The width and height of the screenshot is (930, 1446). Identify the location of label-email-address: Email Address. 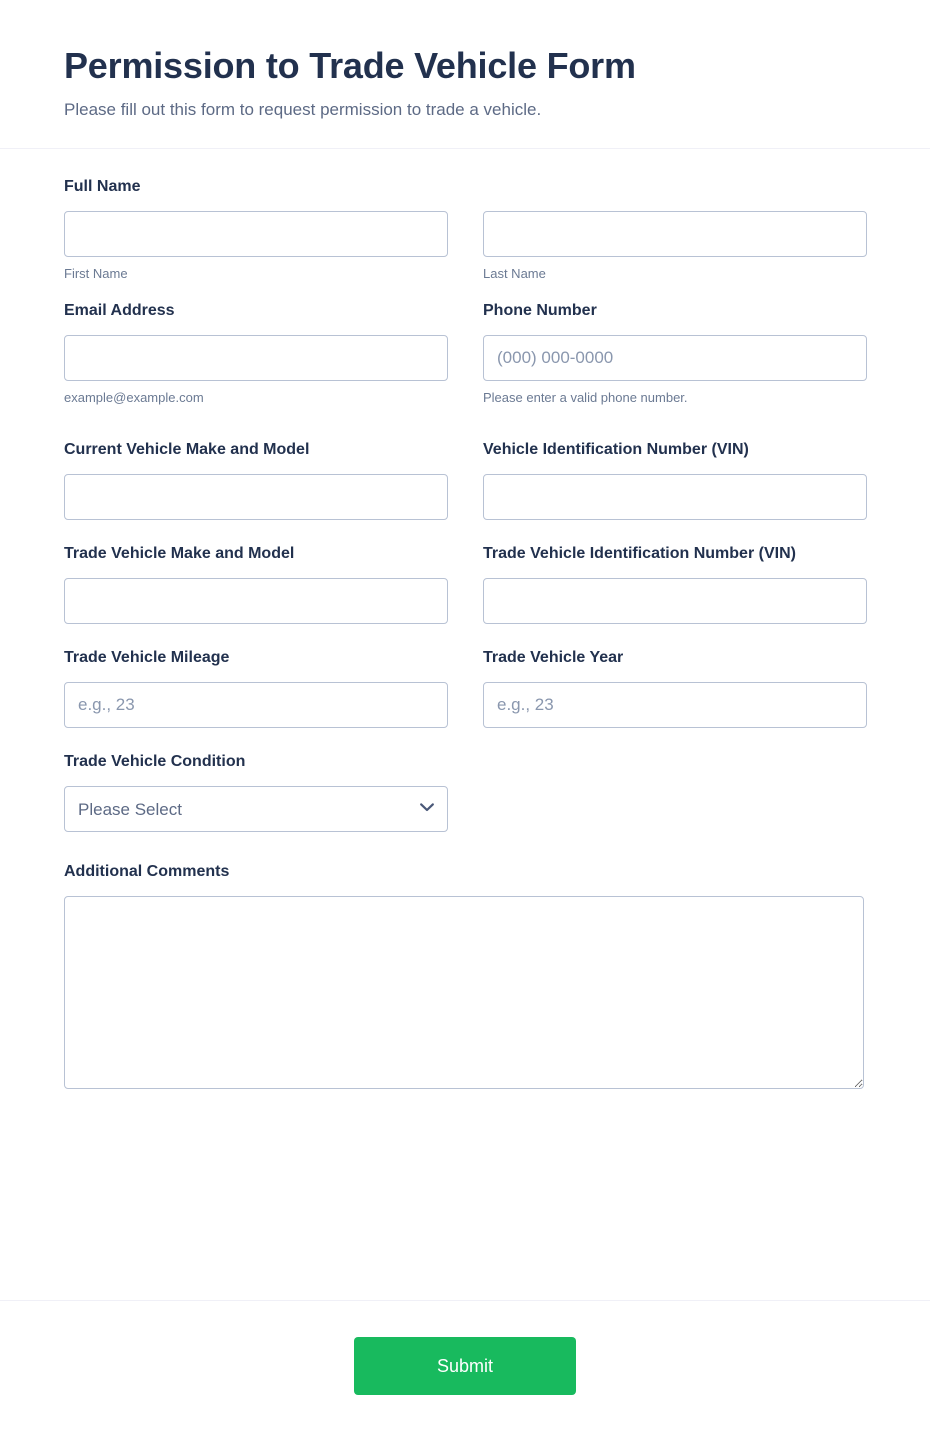
(119, 310).